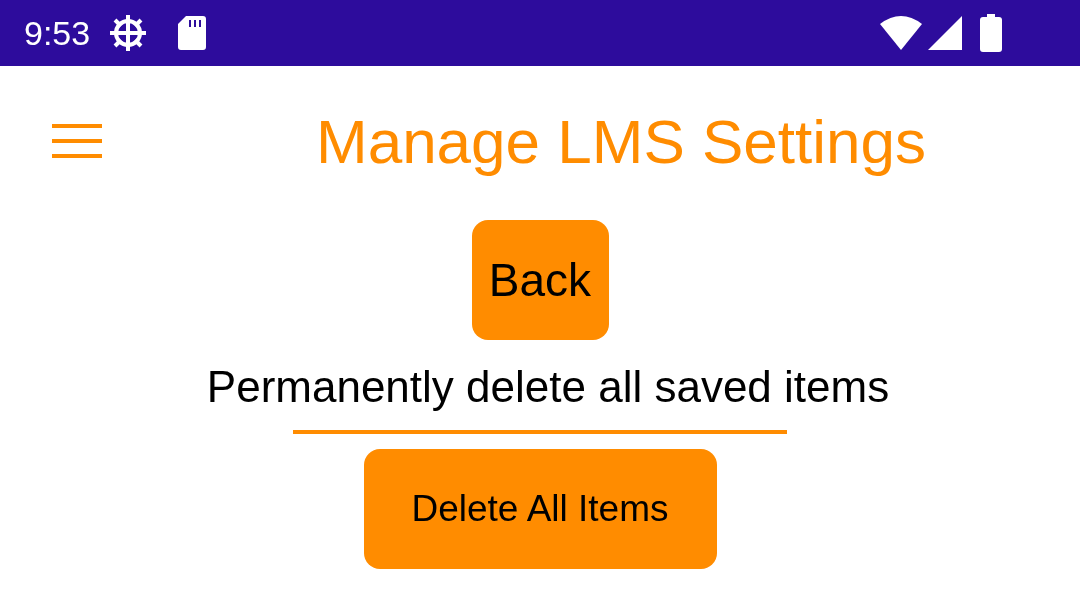 The width and height of the screenshot is (1080, 595). I want to click on gear-icon, so click(128, 33).